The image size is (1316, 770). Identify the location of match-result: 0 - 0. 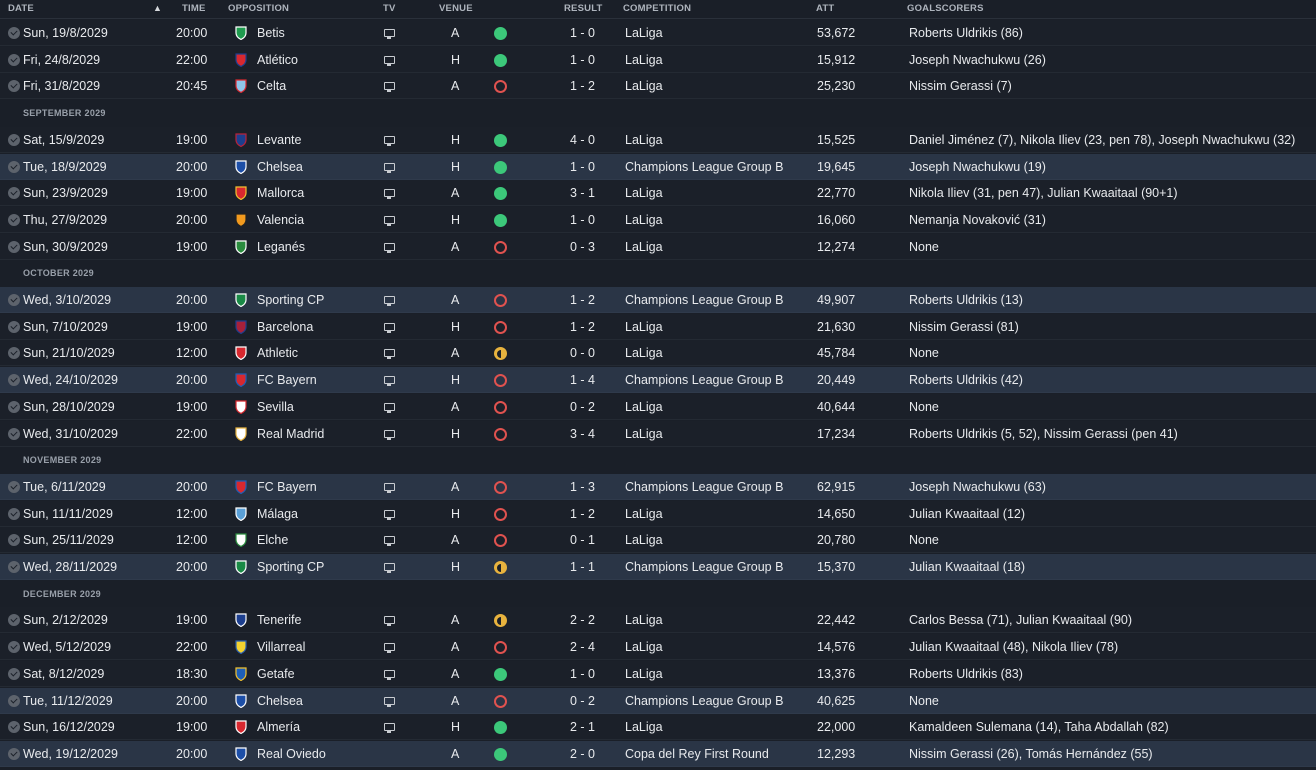
(582, 353).